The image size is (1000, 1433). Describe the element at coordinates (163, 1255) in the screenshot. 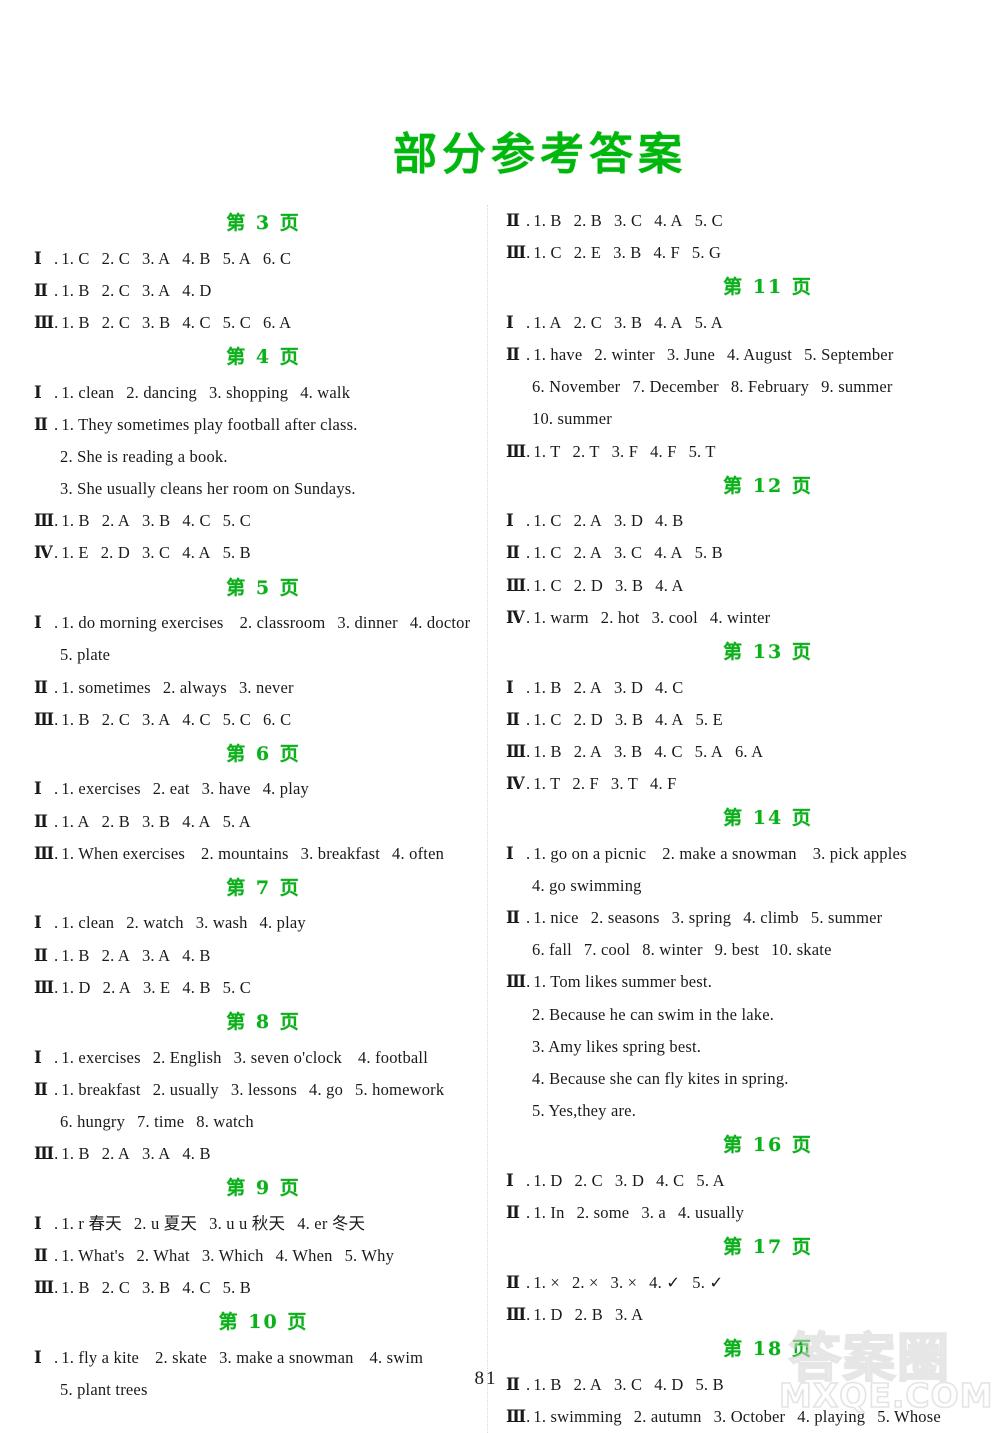

I see `answer-item: 2. What` at that location.